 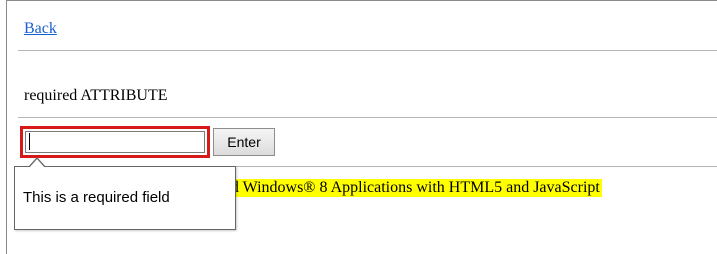 I want to click on validation-message: This is a required field, so click(x=96, y=197).